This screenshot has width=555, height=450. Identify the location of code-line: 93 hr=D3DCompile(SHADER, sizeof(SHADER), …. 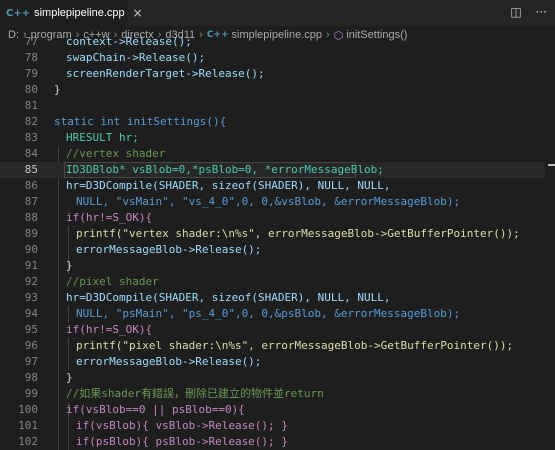
(277, 298).